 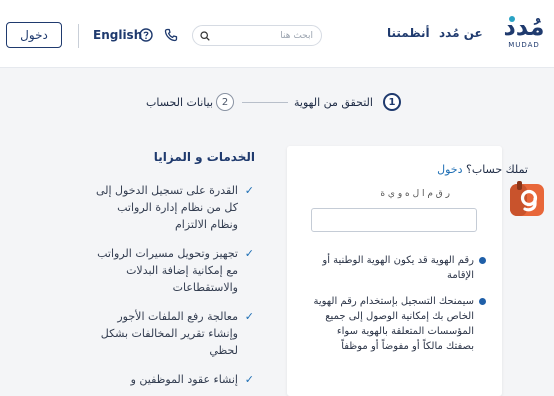 What do you see at coordinates (461, 33) in the screenshot?
I see `nav-about: عن مُدد` at bounding box center [461, 33].